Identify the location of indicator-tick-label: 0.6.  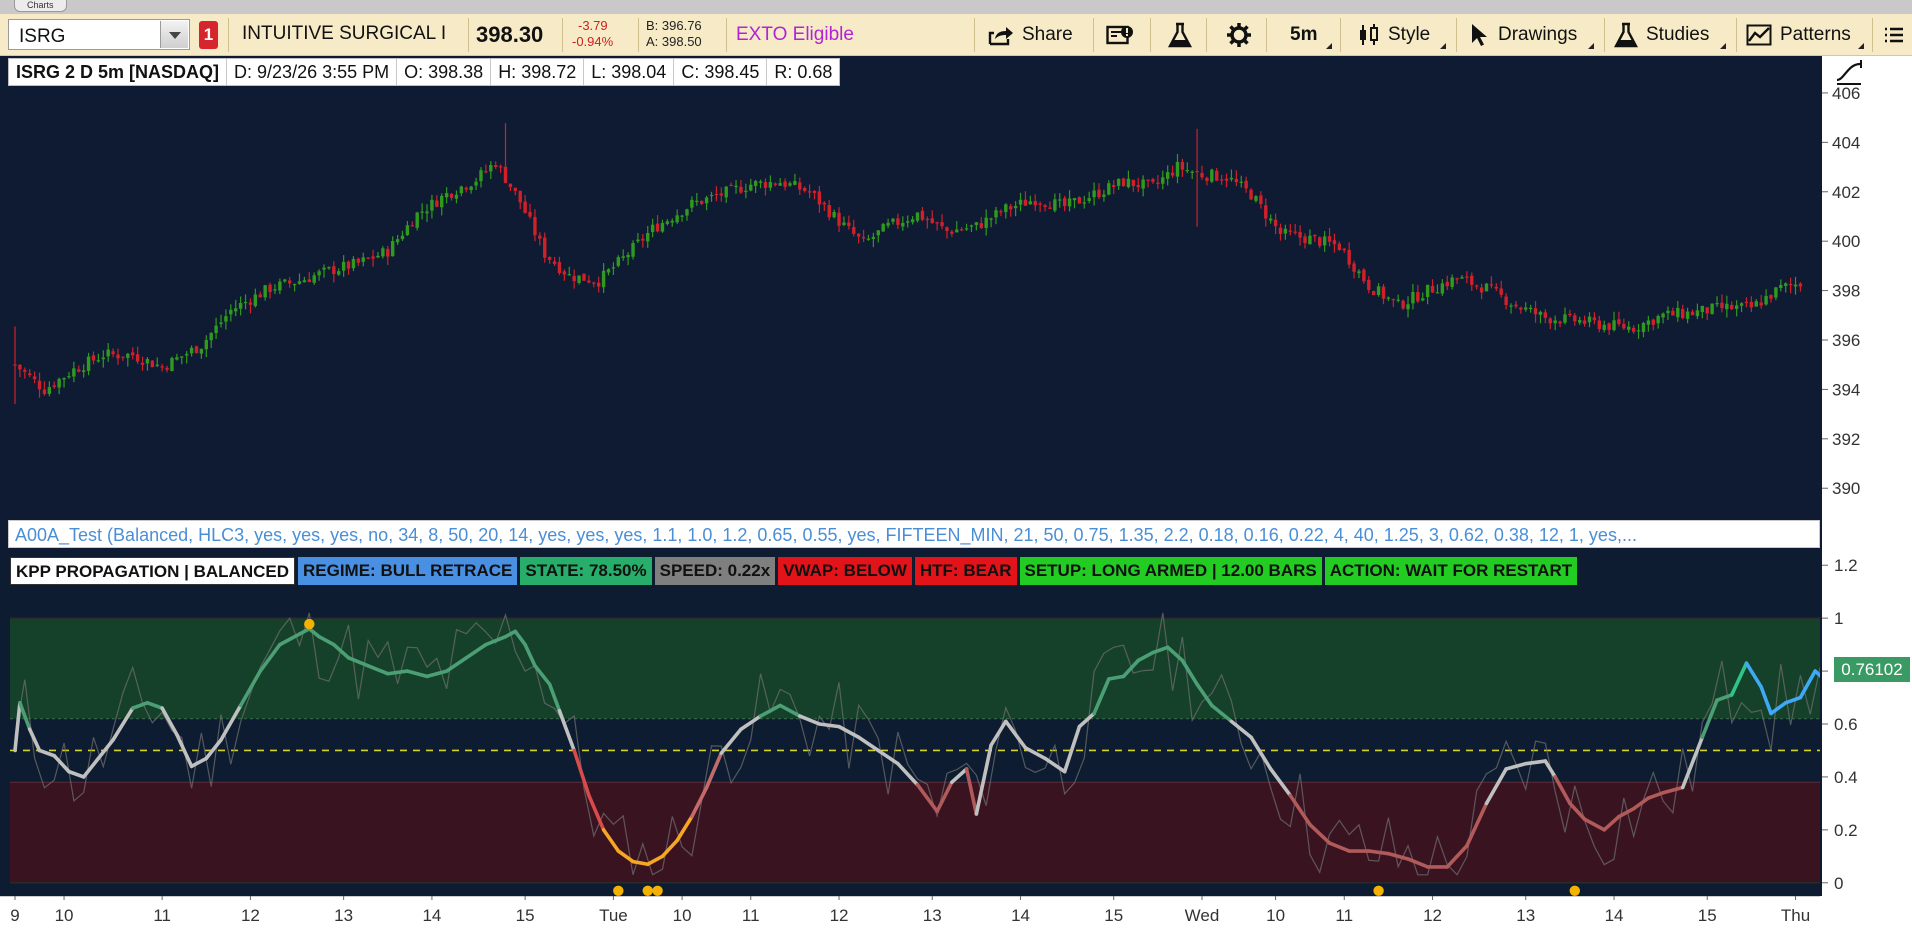
(1846, 724).